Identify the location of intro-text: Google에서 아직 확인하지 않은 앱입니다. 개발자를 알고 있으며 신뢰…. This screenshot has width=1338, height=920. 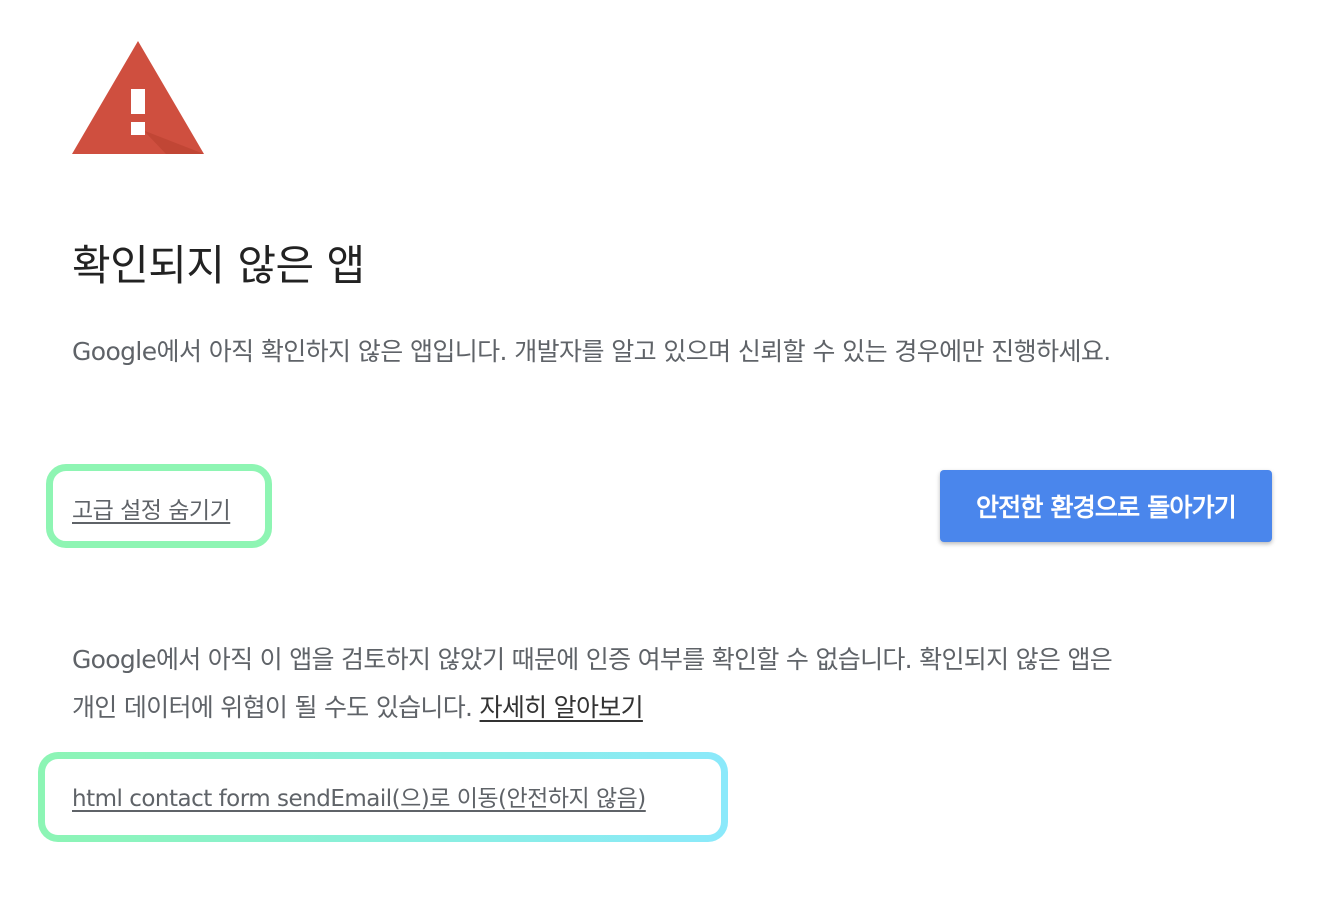
(591, 351).